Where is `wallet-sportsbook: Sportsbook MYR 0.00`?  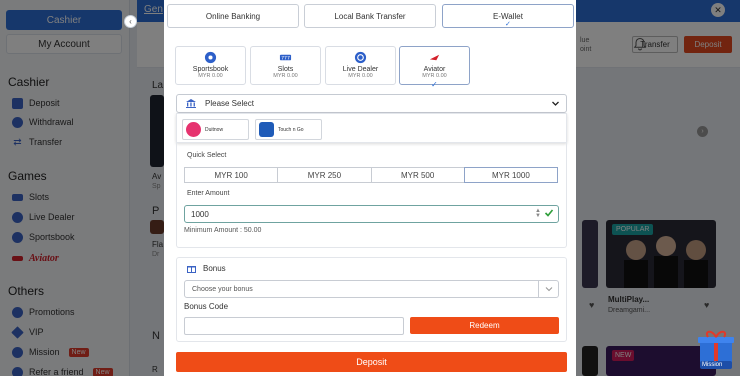
wallet-sportsbook: Sportsbook MYR 0.00 is located at coordinates (210, 65).